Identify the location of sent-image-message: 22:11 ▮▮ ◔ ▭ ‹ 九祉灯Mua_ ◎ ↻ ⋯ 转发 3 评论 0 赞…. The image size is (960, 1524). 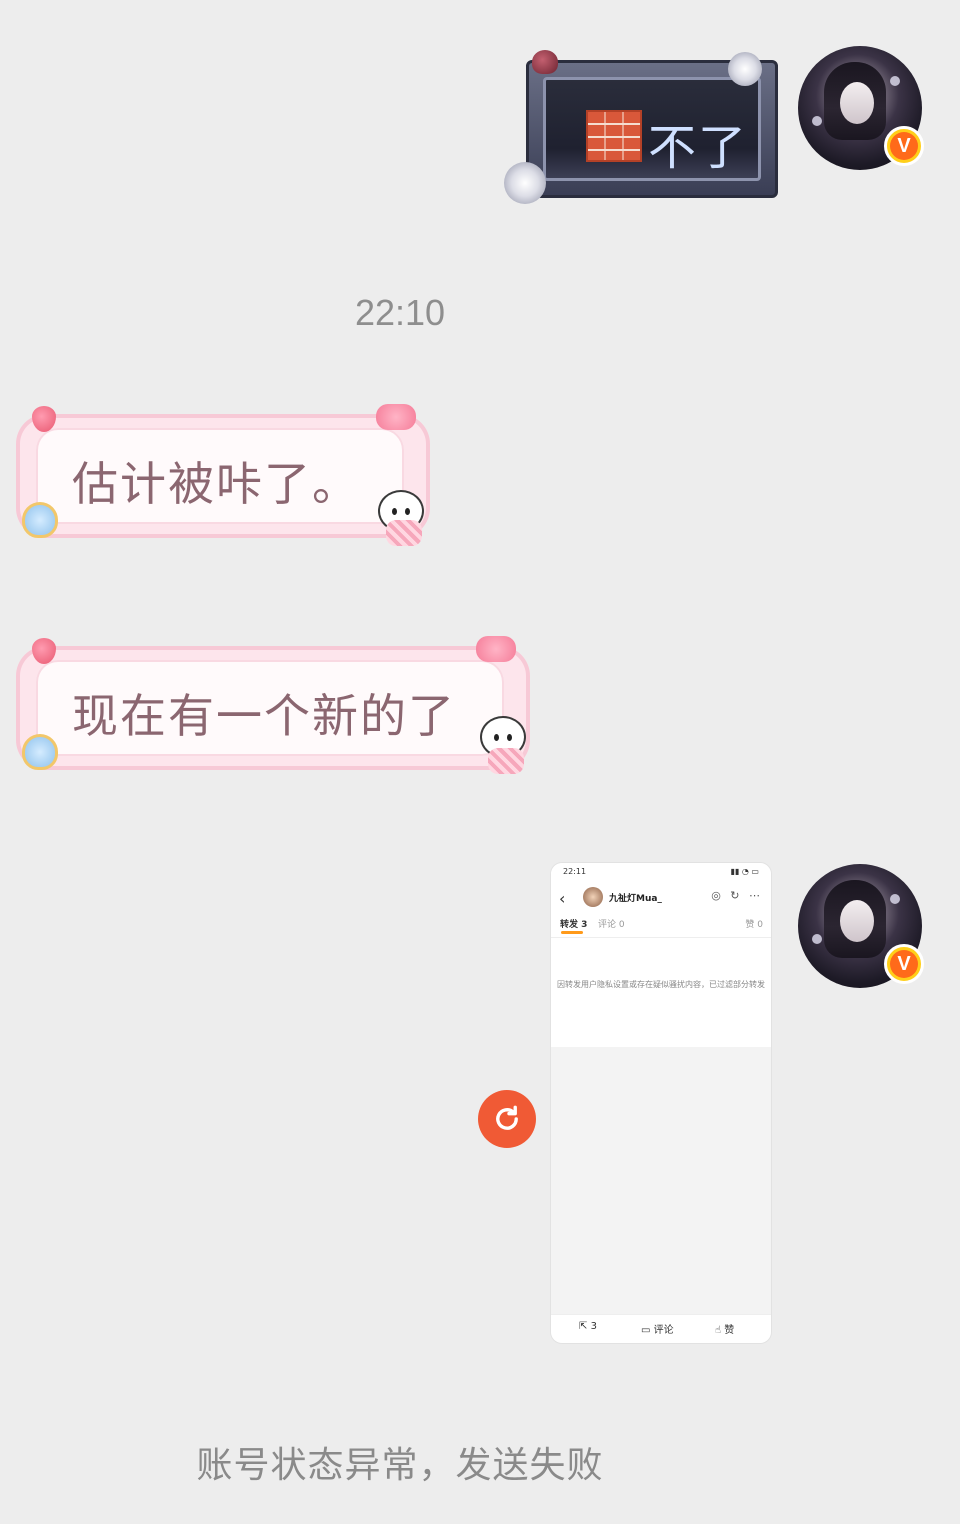
(661, 1103).